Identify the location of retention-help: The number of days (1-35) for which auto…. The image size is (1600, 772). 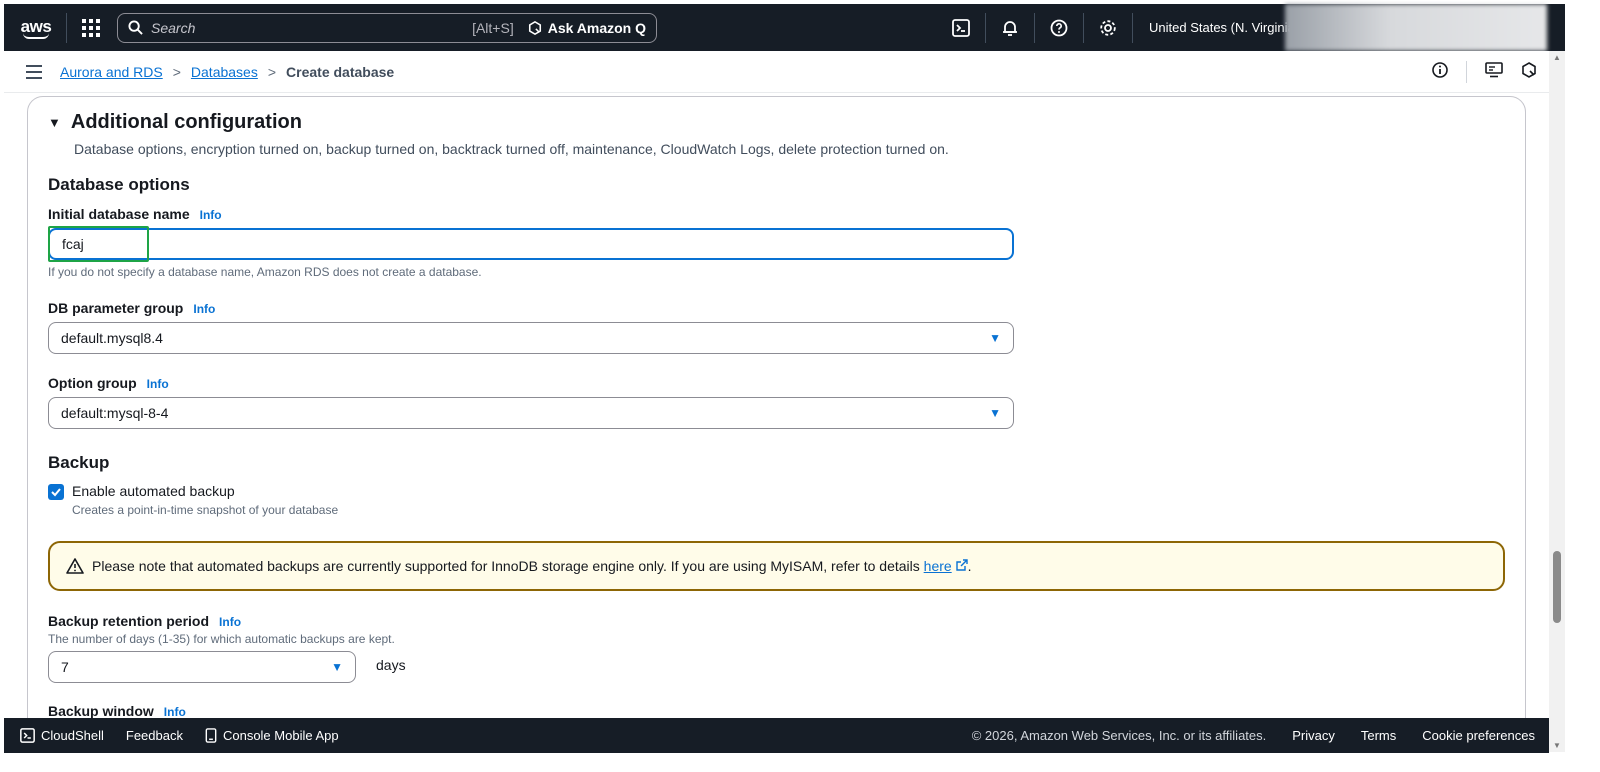
(221, 639).